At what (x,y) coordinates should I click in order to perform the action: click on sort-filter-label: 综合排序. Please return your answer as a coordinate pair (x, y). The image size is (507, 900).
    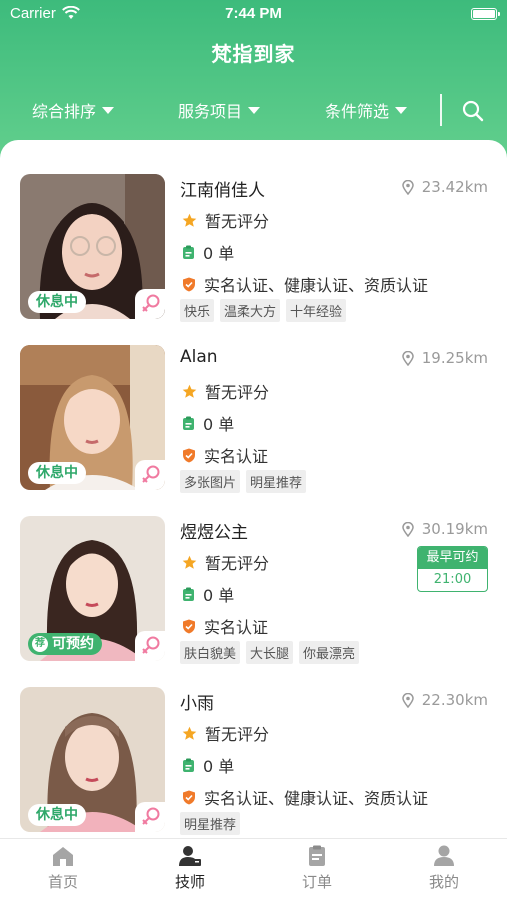
    Looking at the image, I should click on (64, 111).